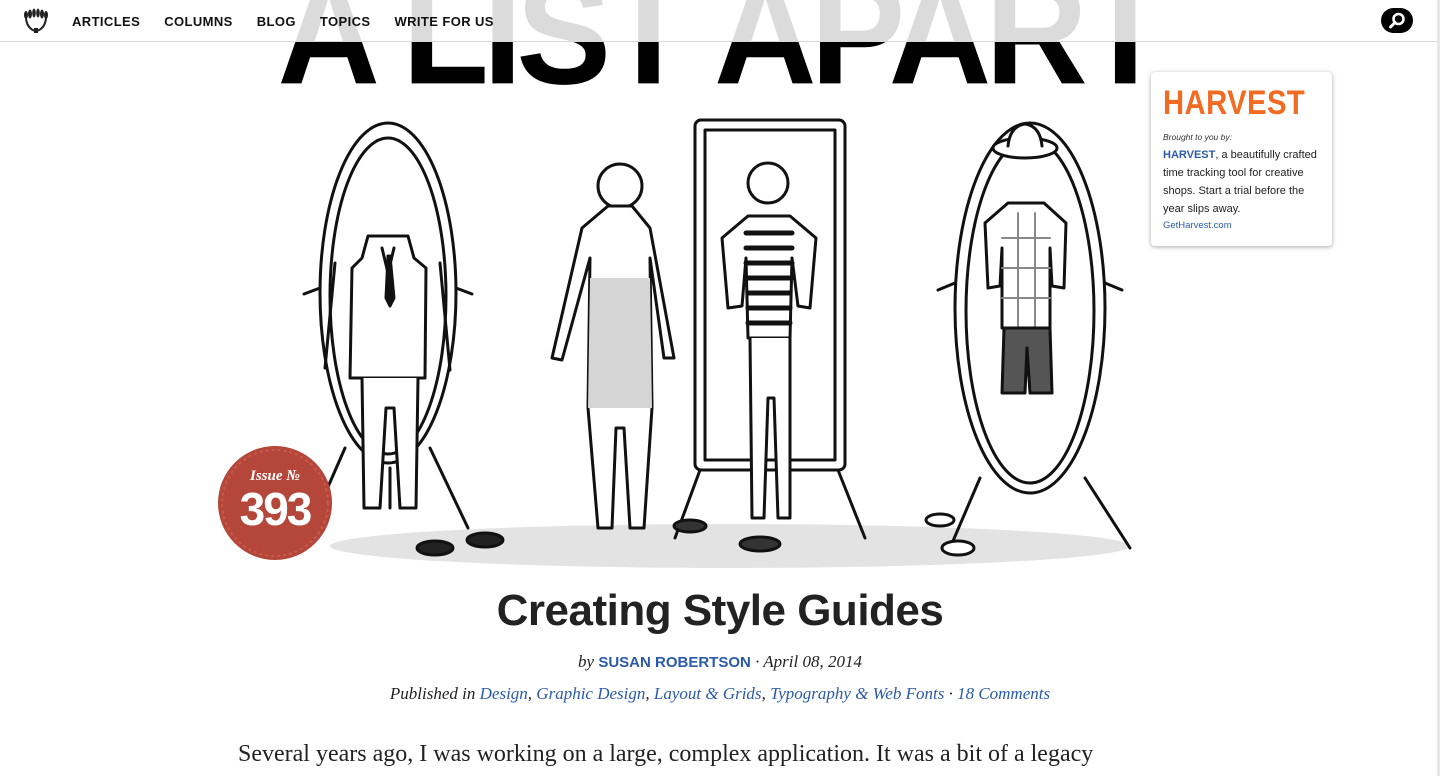 The image size is (1440, 776). Describe the element at coordinates (1197, 137) in the screenshot. I see `sponsor-brought-by: Brought to you by:` at that location.